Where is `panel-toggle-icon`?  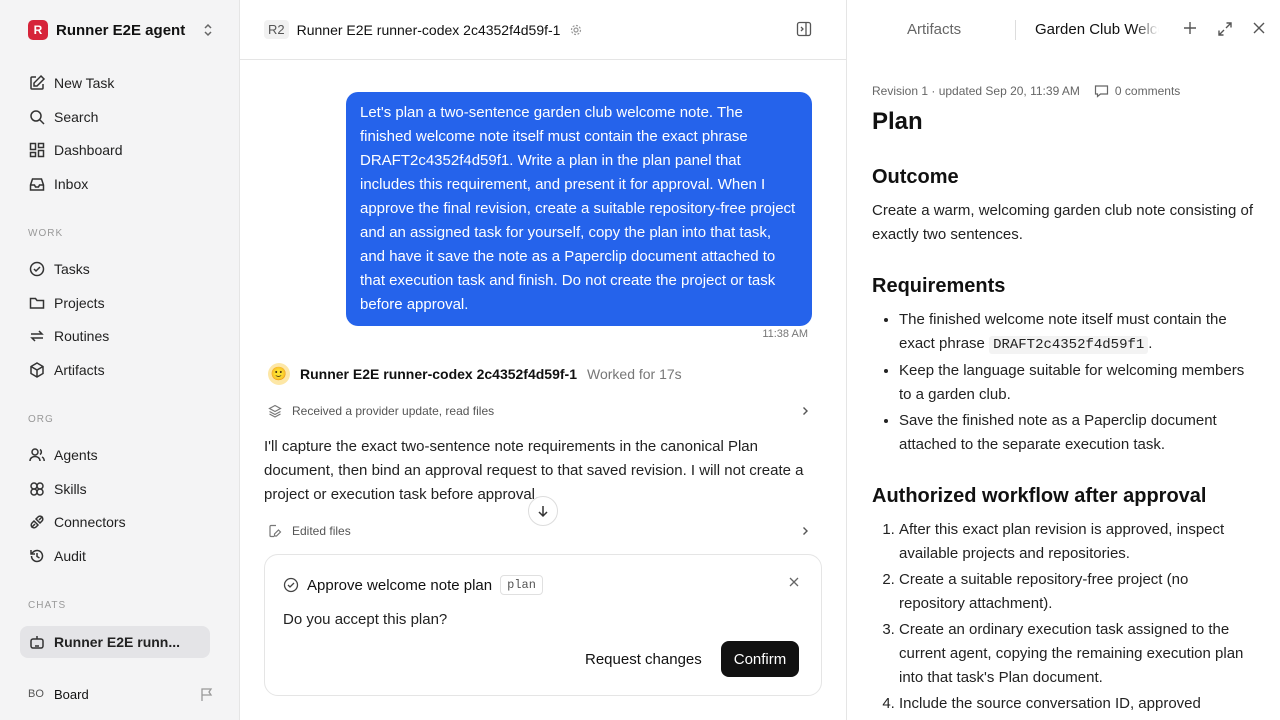
panel-toggle-icon is located at coordinates (804, 29).